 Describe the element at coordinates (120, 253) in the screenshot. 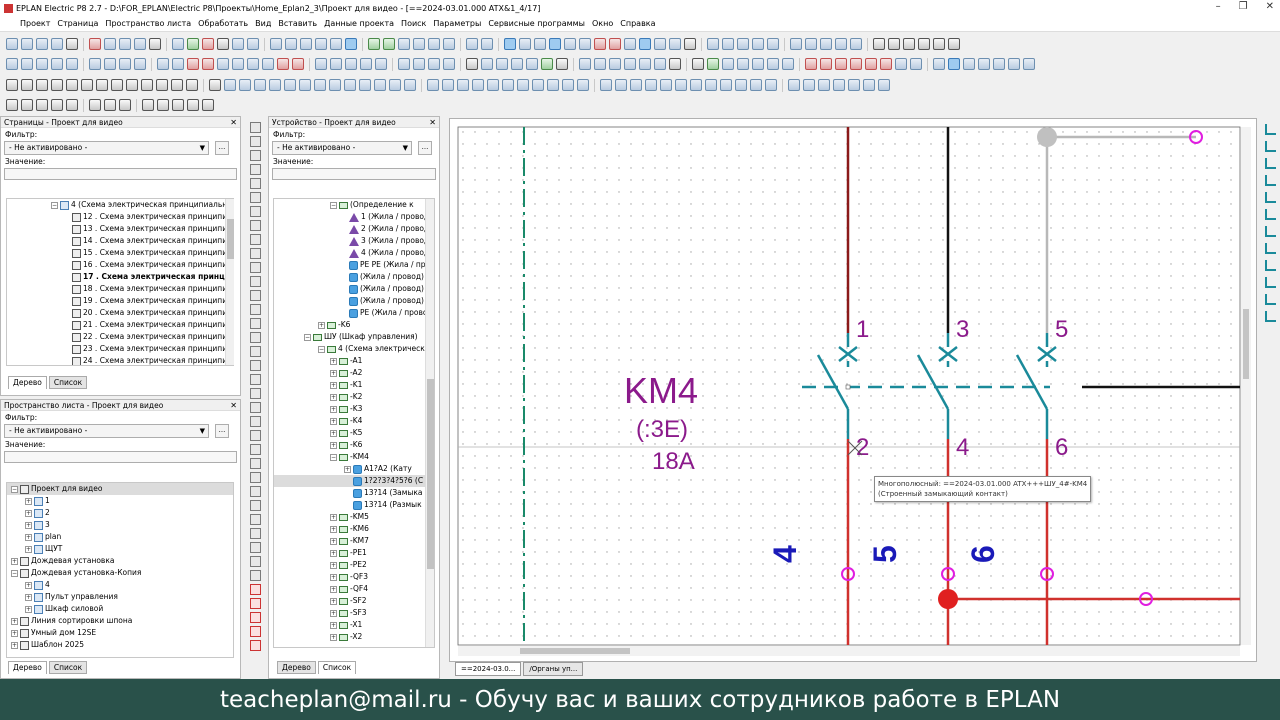

I see `tree-node: 15 . Схема электрическая принципи` at that location.